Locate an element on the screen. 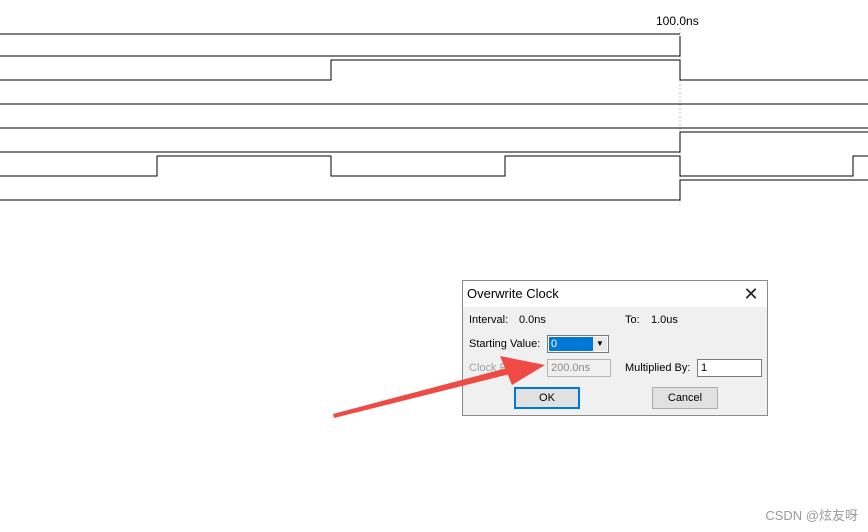 The height and width of the screenshot is (532, 868). ok-button: OK is located at coordinates (547, 398).